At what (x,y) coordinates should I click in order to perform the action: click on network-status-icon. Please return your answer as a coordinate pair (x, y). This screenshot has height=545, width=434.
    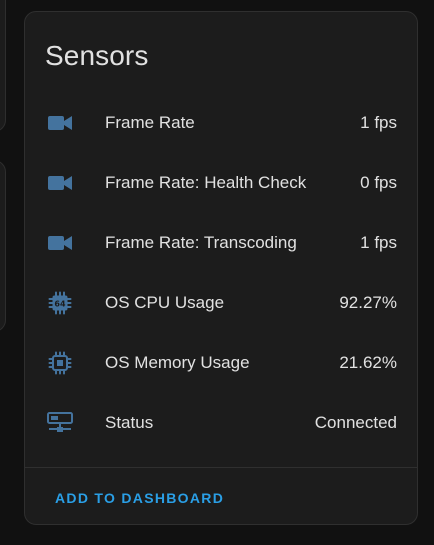
    Looking at the image, I should click on (60, 423).